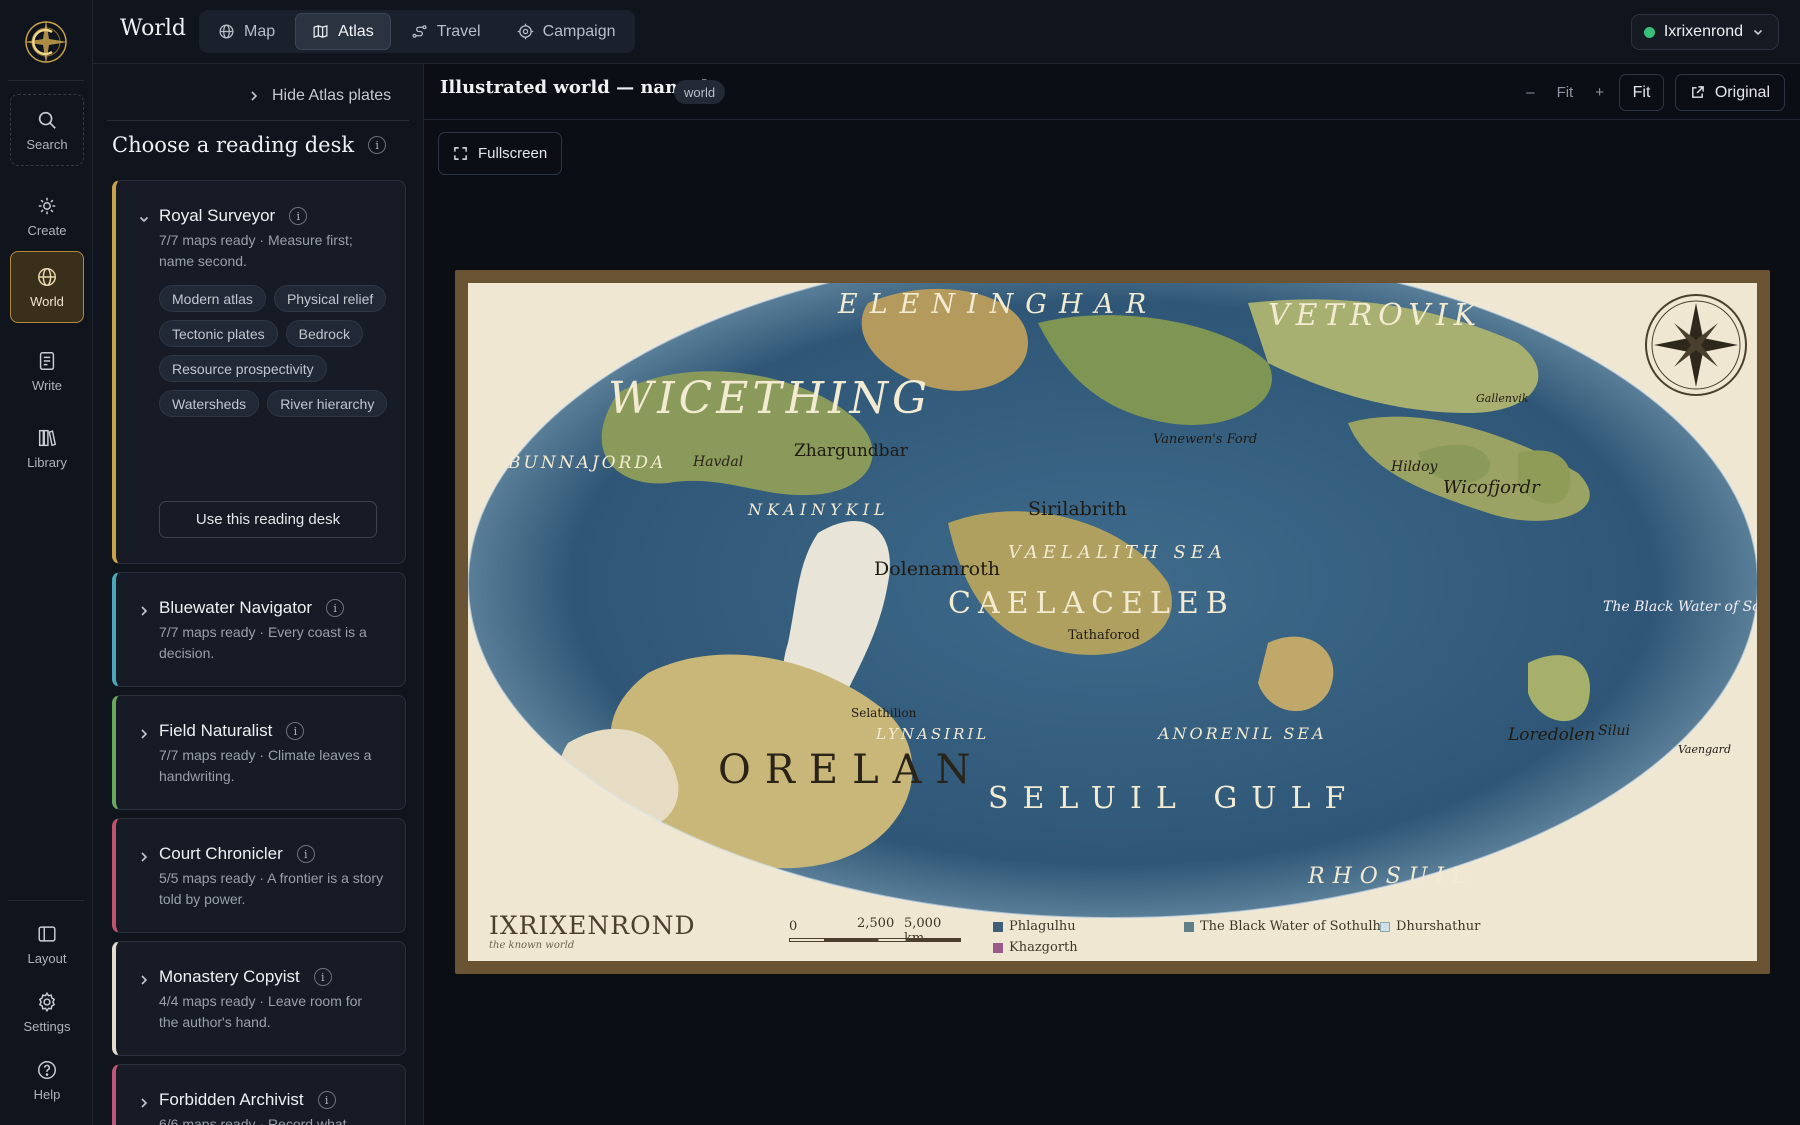 This screenshot has height=1125, width=1800. What do you see at coordinates (1697, 92) in the screenshot?
I see `external-link-icon` at bounding box center [1697, 92].